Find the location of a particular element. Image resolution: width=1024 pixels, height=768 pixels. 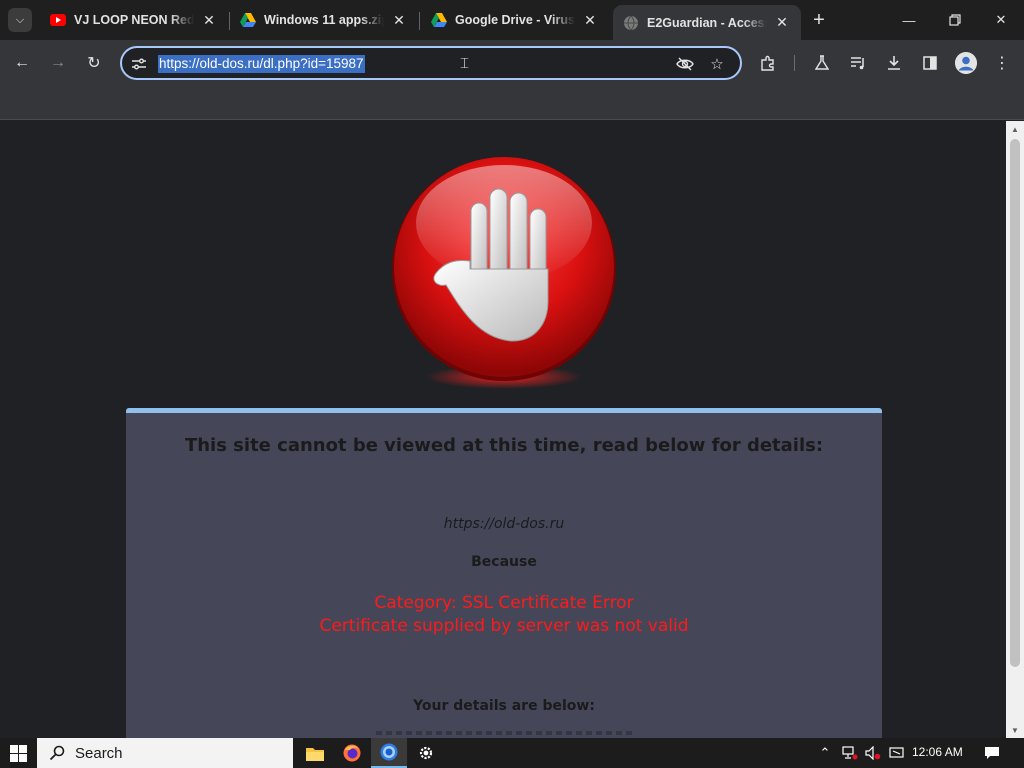

windows-logo-icon is located at coordinates (18, 753).